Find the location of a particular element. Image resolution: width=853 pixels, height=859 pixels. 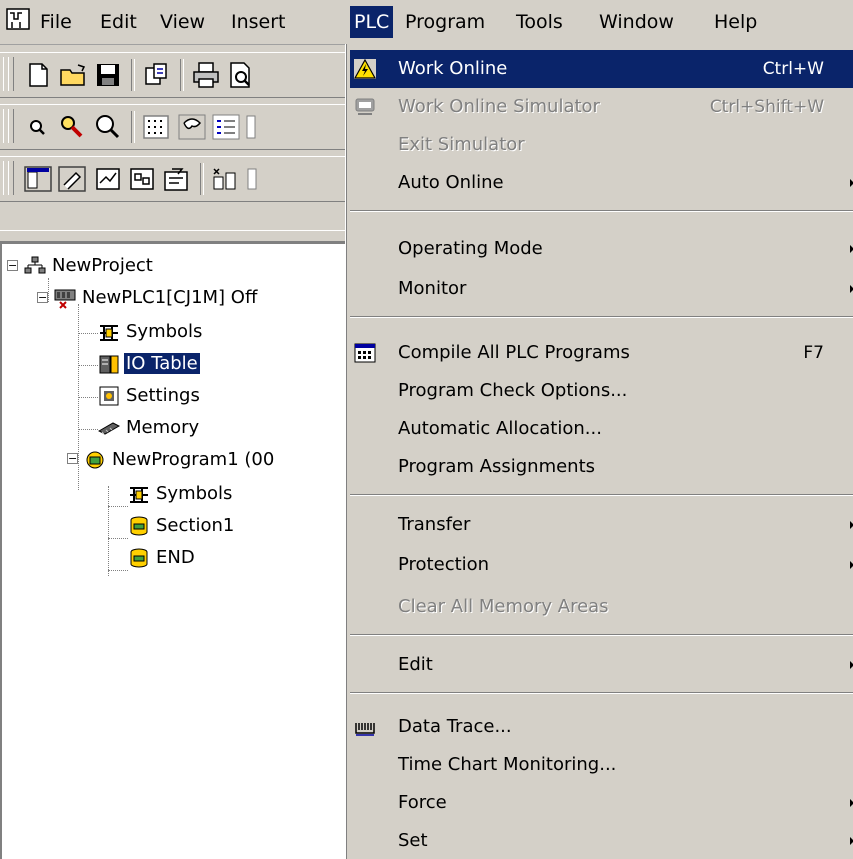

tree-node-settings: Settings is located at coordinates (150, 396).